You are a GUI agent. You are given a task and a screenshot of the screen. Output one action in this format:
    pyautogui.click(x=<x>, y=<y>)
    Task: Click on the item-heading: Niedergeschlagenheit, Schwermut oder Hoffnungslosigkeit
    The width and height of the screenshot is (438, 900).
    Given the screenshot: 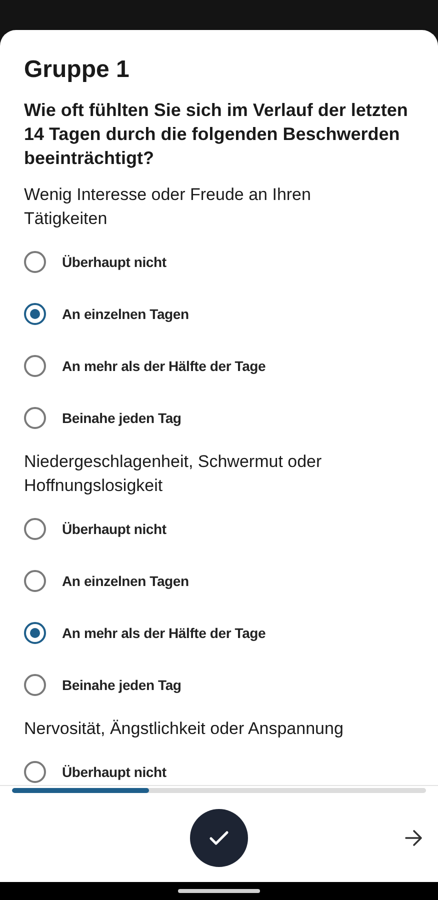 What is the action you would take?
    pyautogui.click(x=173, y=474)
    